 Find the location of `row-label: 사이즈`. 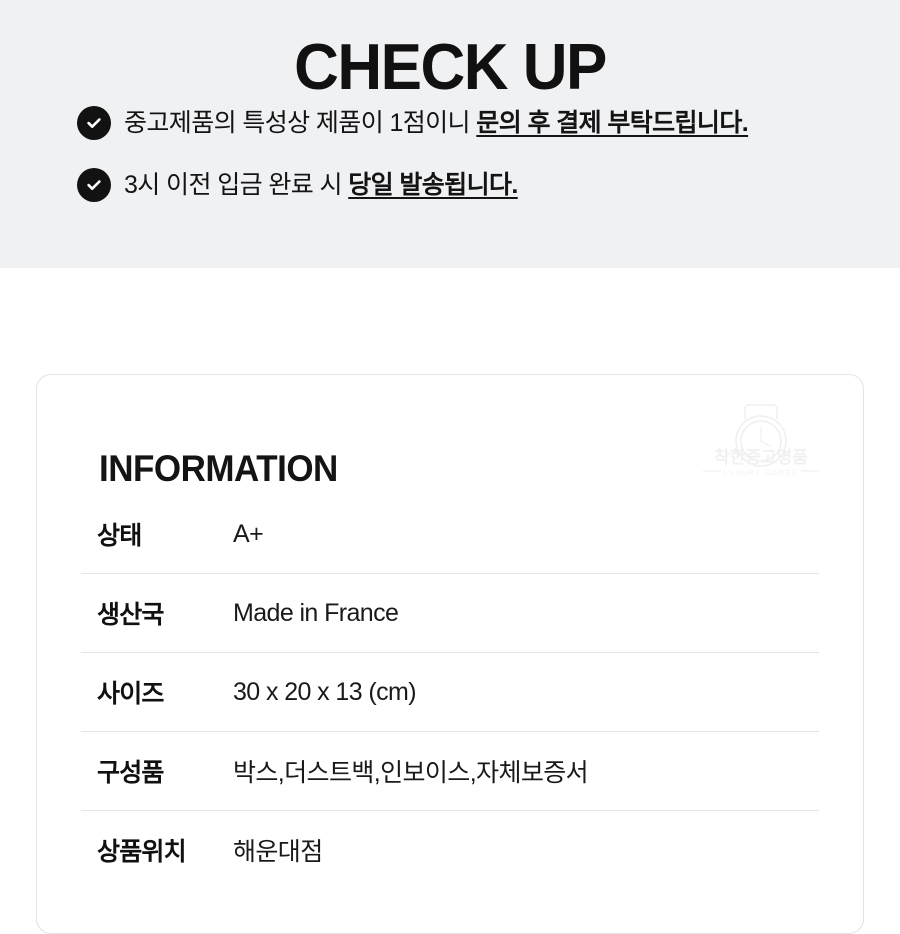

row-label: 사이즈 is located at coordinates (130, 694).